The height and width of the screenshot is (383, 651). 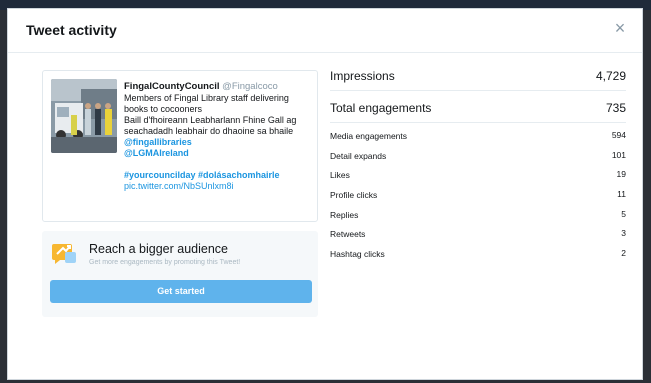 I want to click on stat-label: Likes, so click(x=340, y=175).